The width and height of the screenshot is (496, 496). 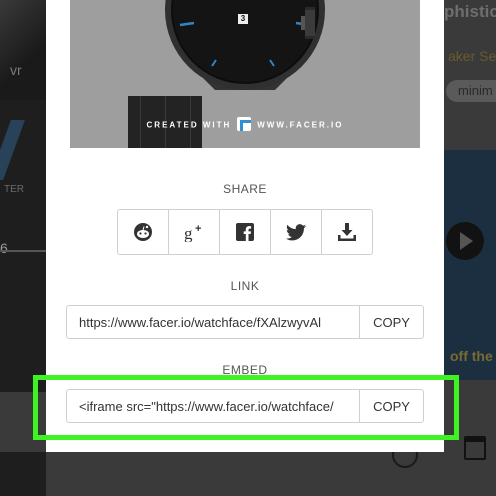 I want to click on watch-date-window: 3, so click(x=243, y=19).